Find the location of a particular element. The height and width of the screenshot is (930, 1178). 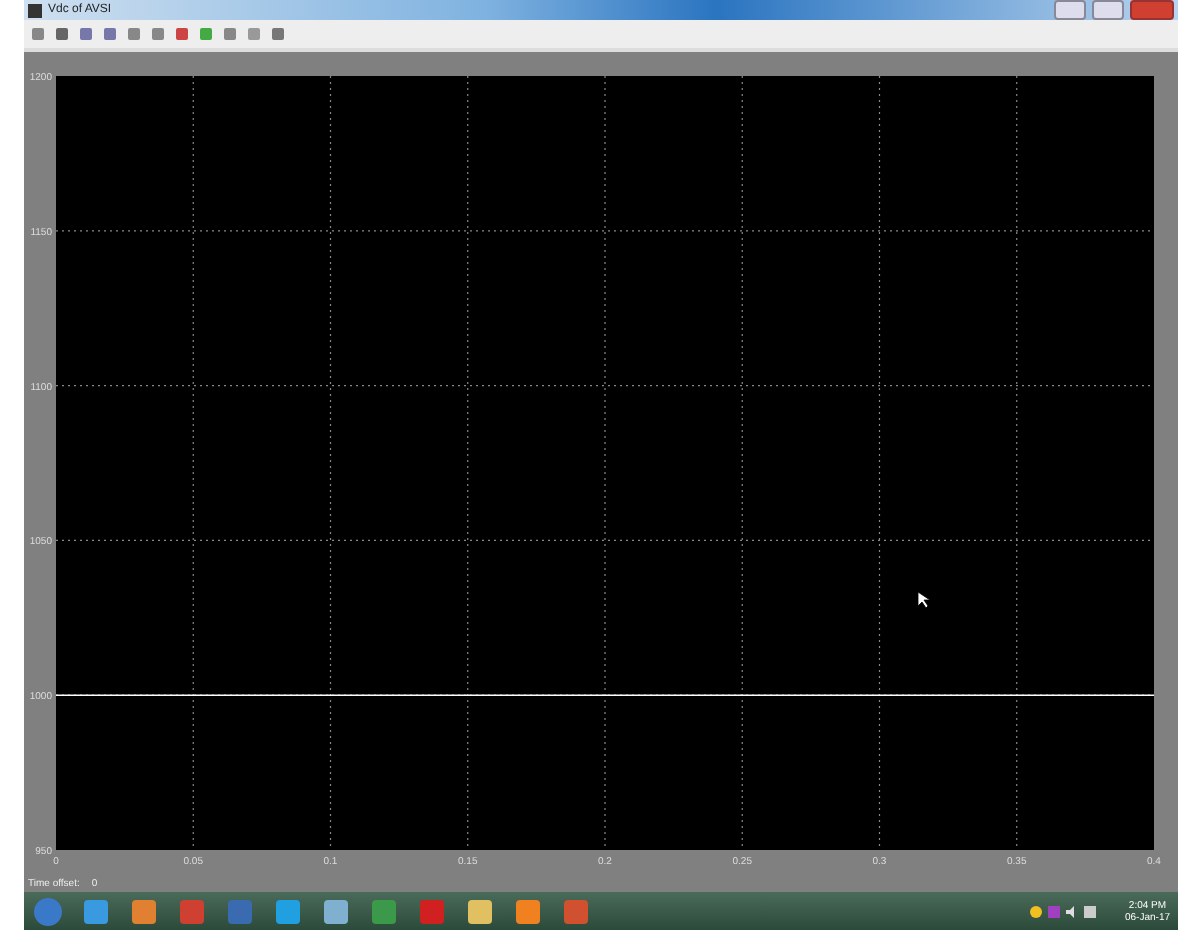

app-icon is located at coordinates (35, 10).